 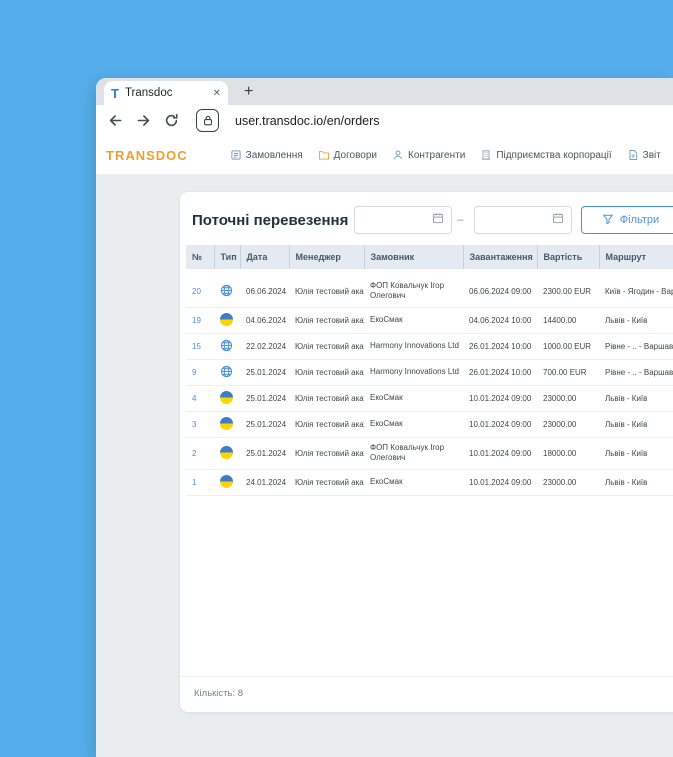 What do you see at coordinates (200, 398) in the screenshot?
I see `order-number-cell: 4` at bounding box center [200, 398].